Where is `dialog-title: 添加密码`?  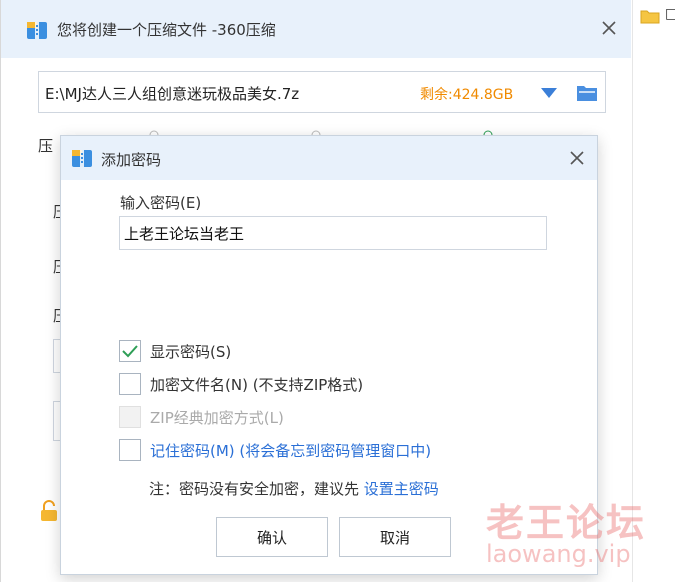
dialog-title: 添加密码 is located at coordinates (131, 160).